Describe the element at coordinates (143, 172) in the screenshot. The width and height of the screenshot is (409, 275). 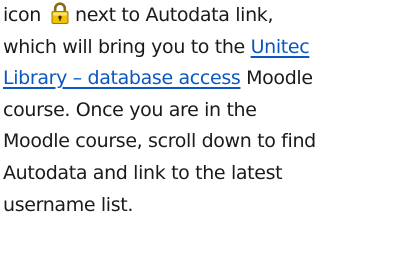
I see `line-6: Autodata and link to the latest` at that location.